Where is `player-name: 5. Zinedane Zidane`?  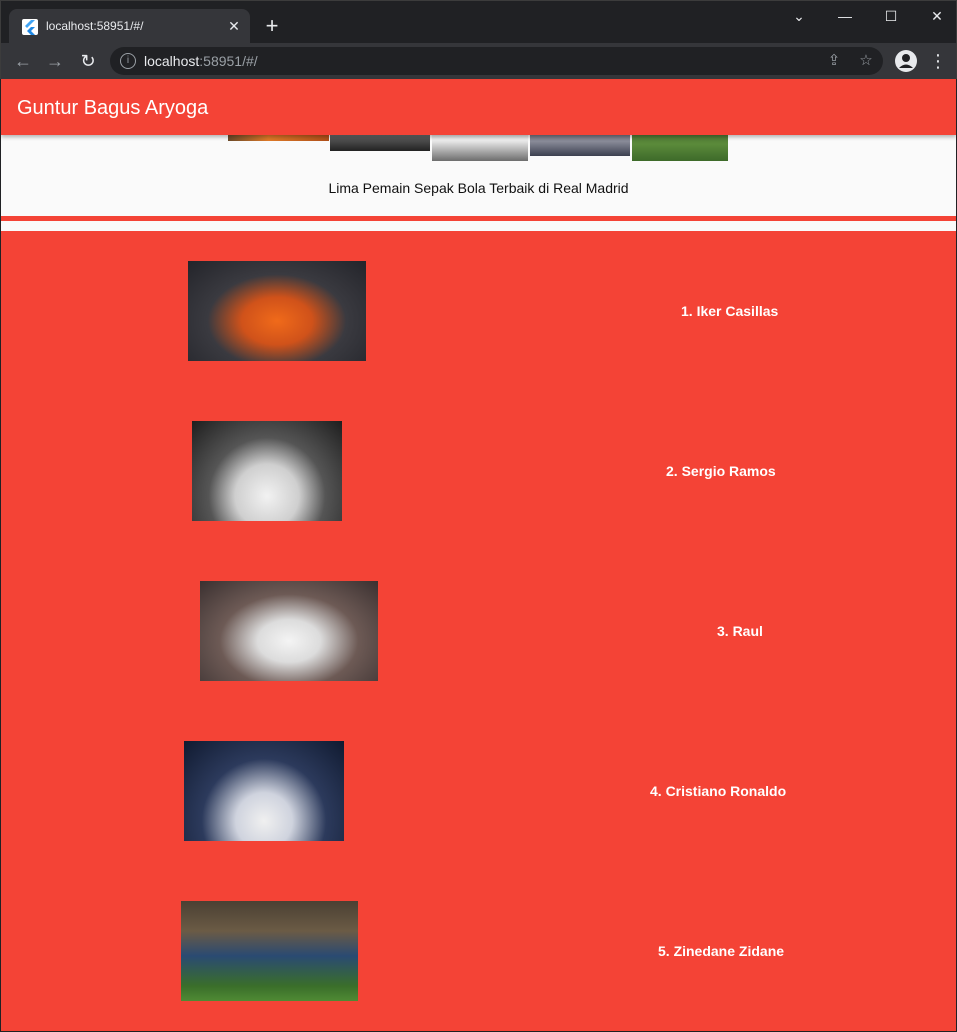
player-name: 5. Zinedane Zidane is located at coordinates (721, 951).